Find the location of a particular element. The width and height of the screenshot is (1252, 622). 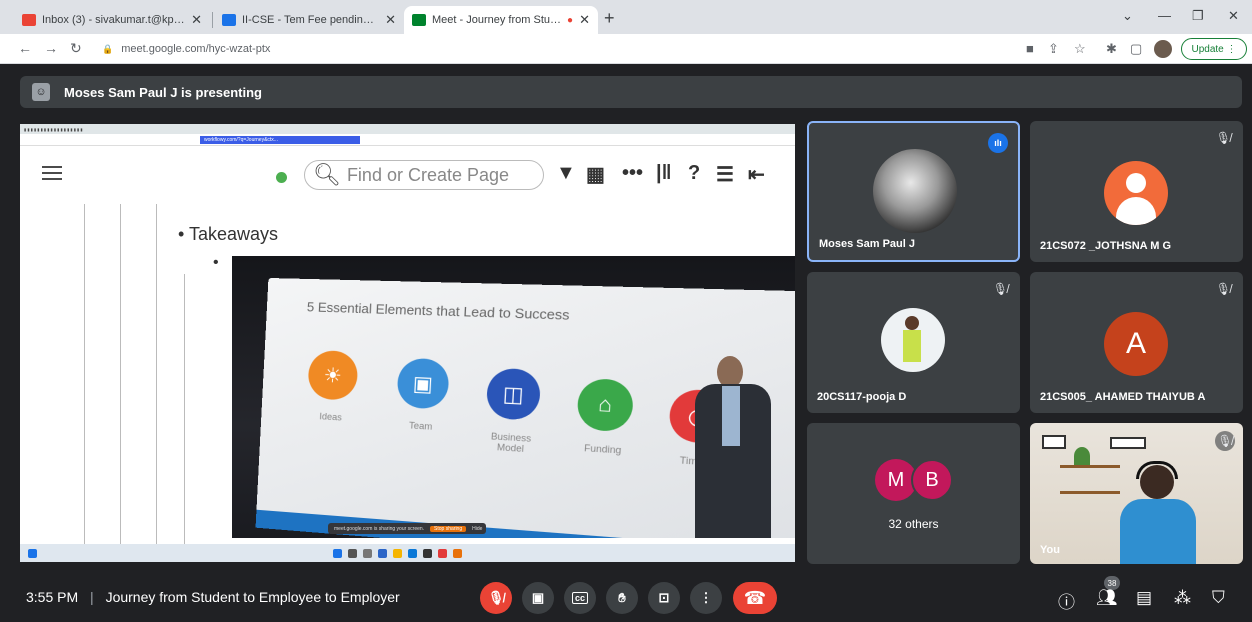

ideas-icon: ☀ is located at coordinates (333, 375).